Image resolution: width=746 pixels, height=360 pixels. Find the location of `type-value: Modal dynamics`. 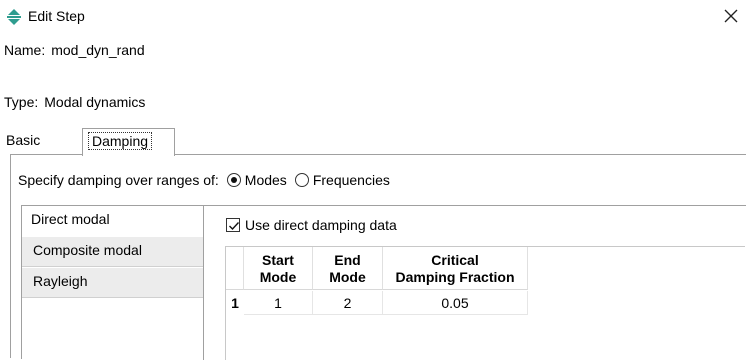

type-value: Modal dynamics is located at coordinates (95, 102).